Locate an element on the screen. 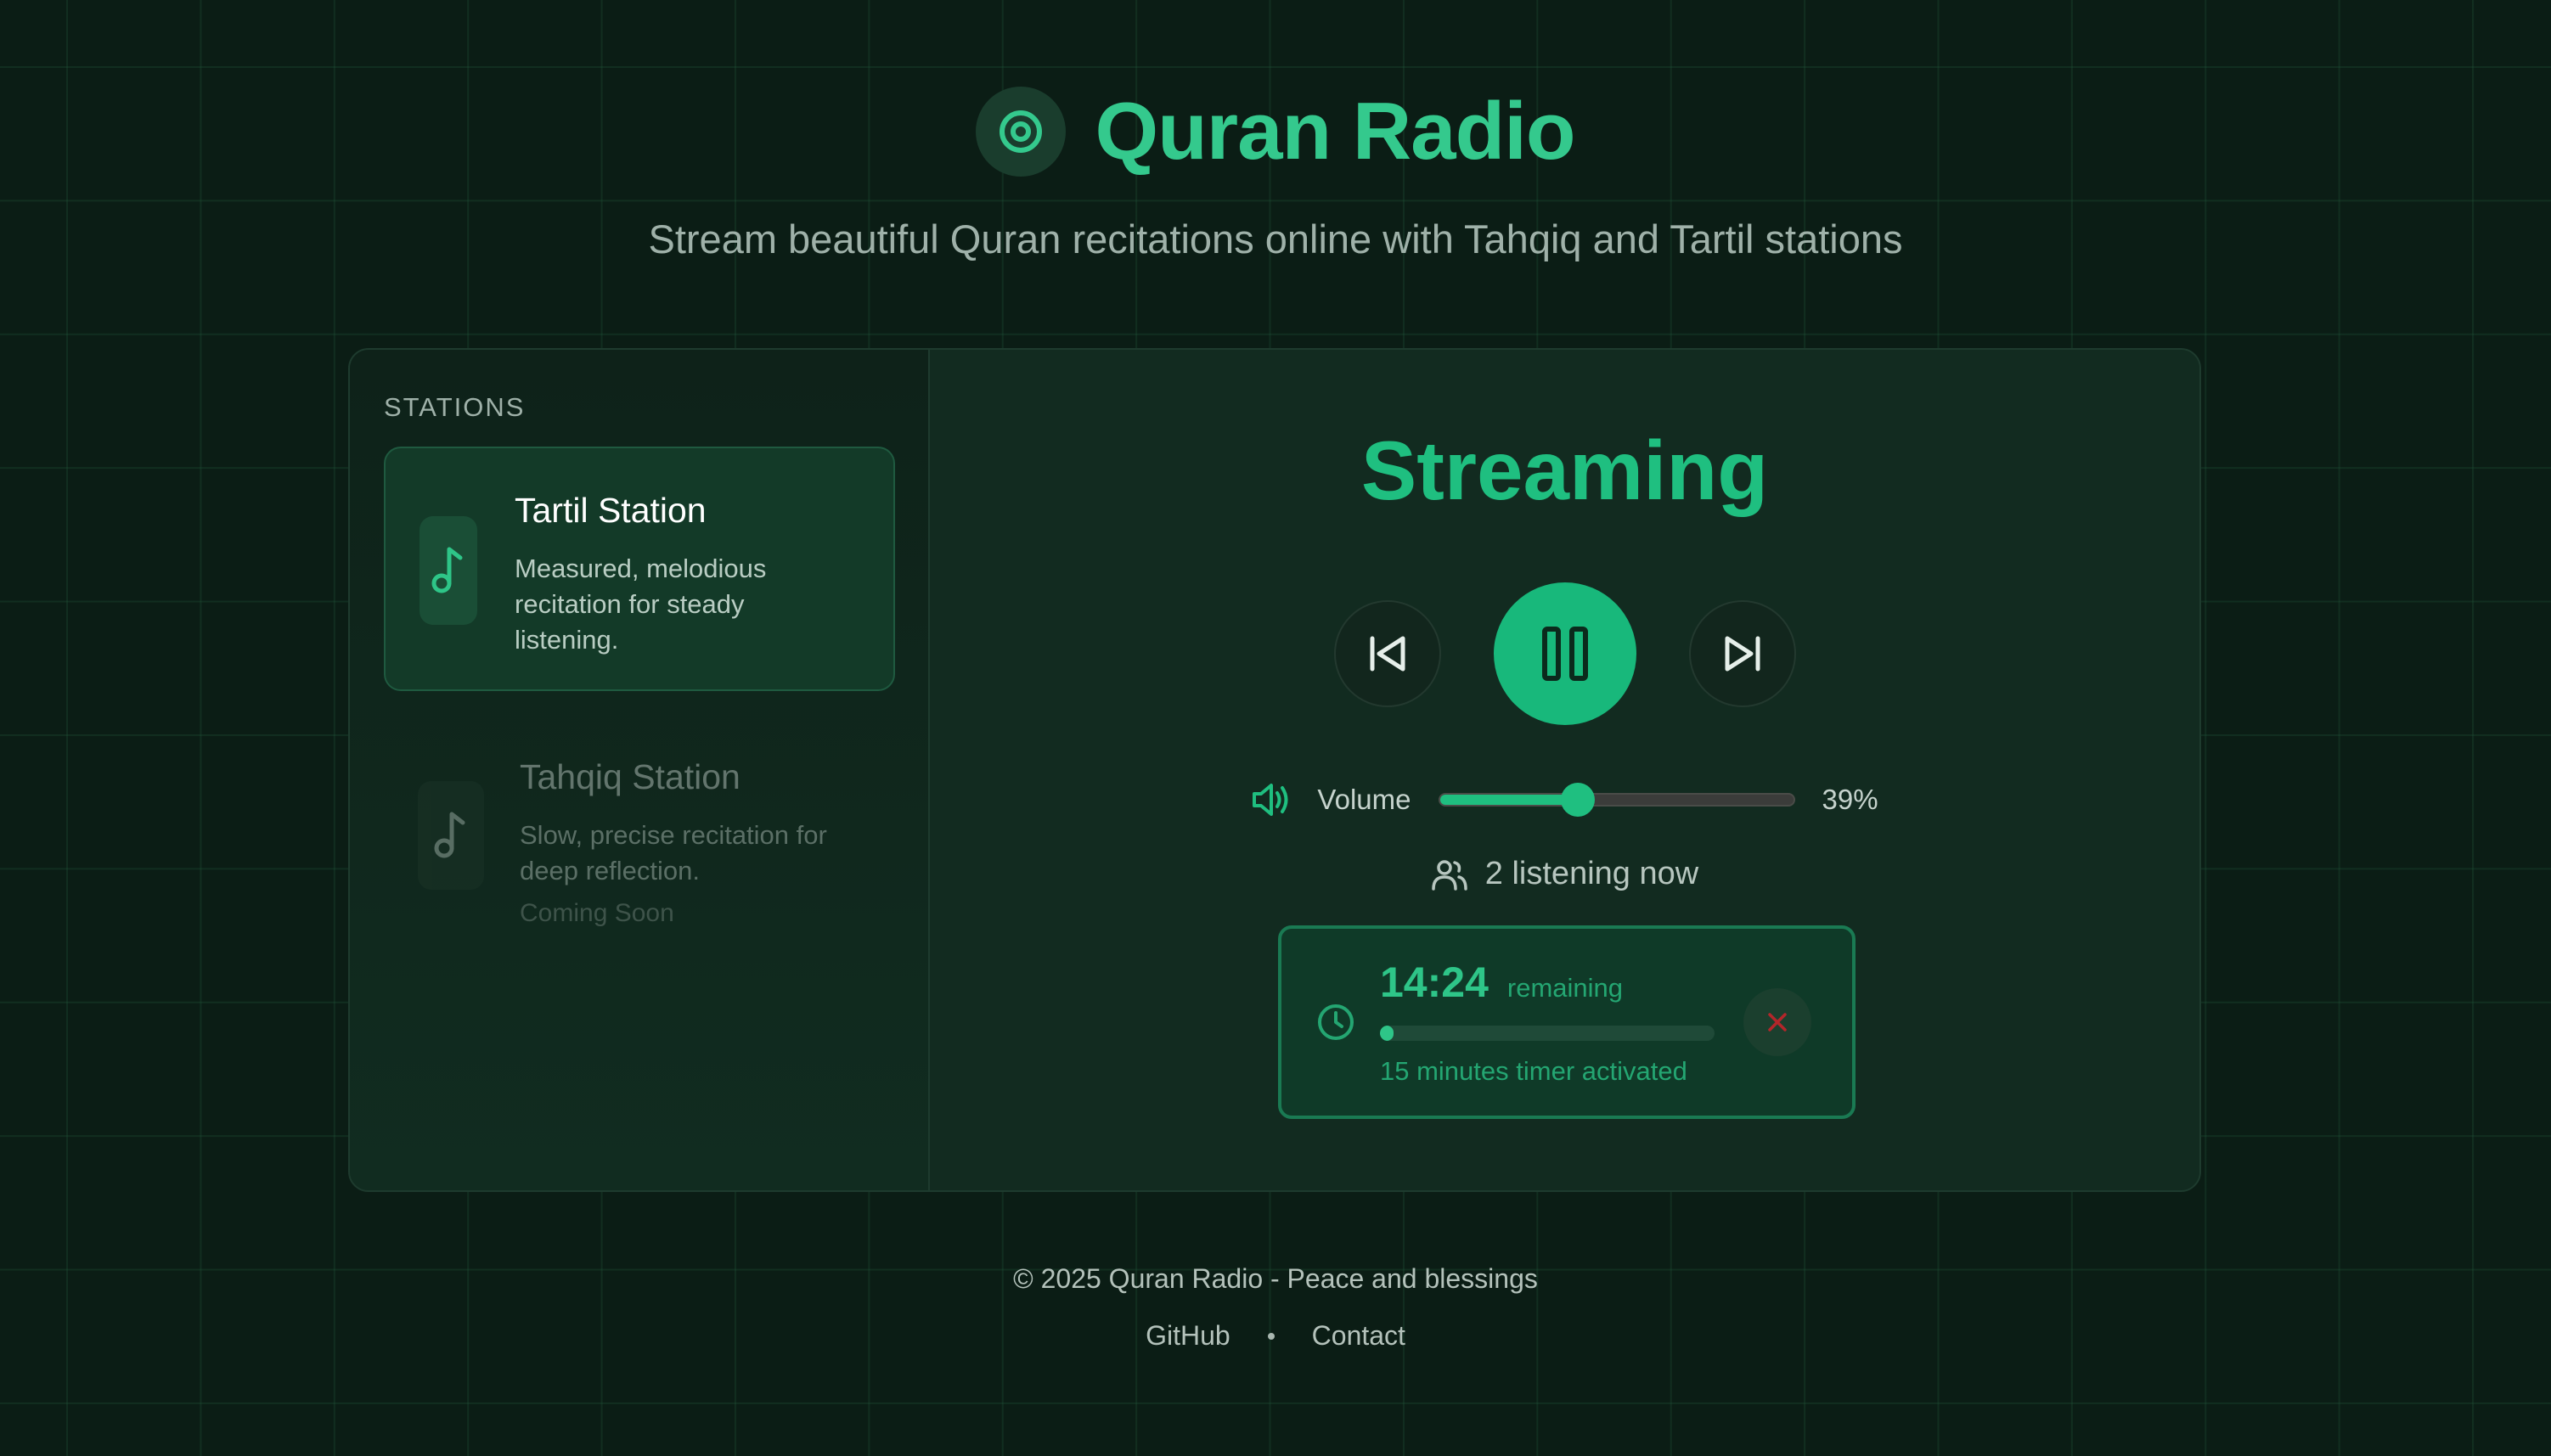 Image resolution: width=2551 pixels, height=1456 pixels. listener-text: 2 listening now is located at coordinates (1591, 874).